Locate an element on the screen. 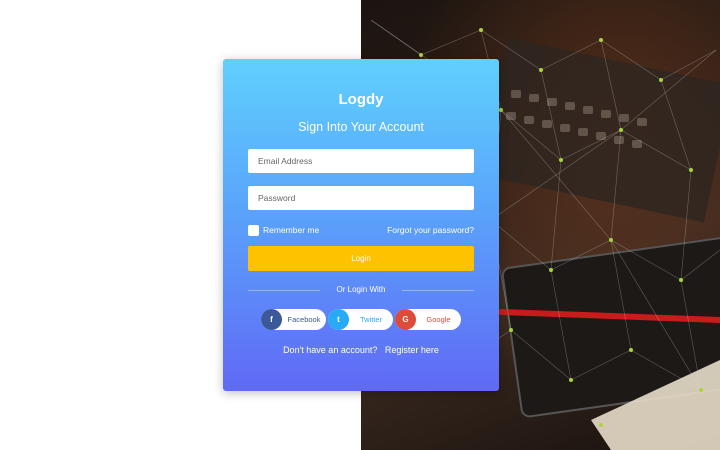  register-prompt: Don't have an account? Register here is located at coordinates (361, 350).